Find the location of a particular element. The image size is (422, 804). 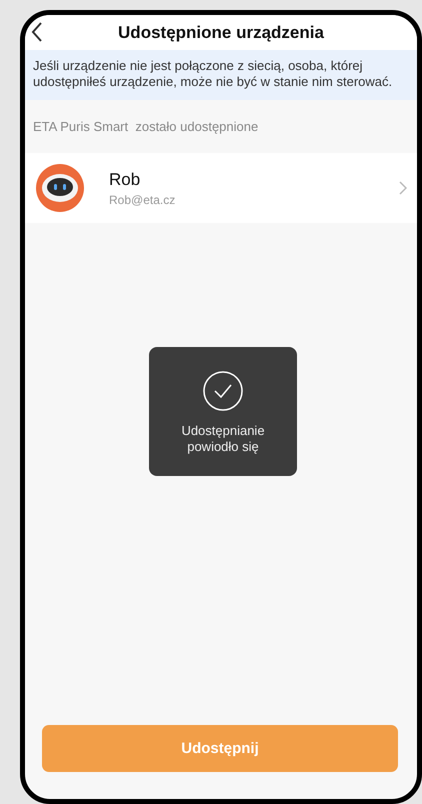

notice-text: Jeśli urządzenie nie jest połączone z siecią, osoba, której udostępniłeś urządzenie, może nie być w stanie nim sterować. is located at coordinates (221, 75).